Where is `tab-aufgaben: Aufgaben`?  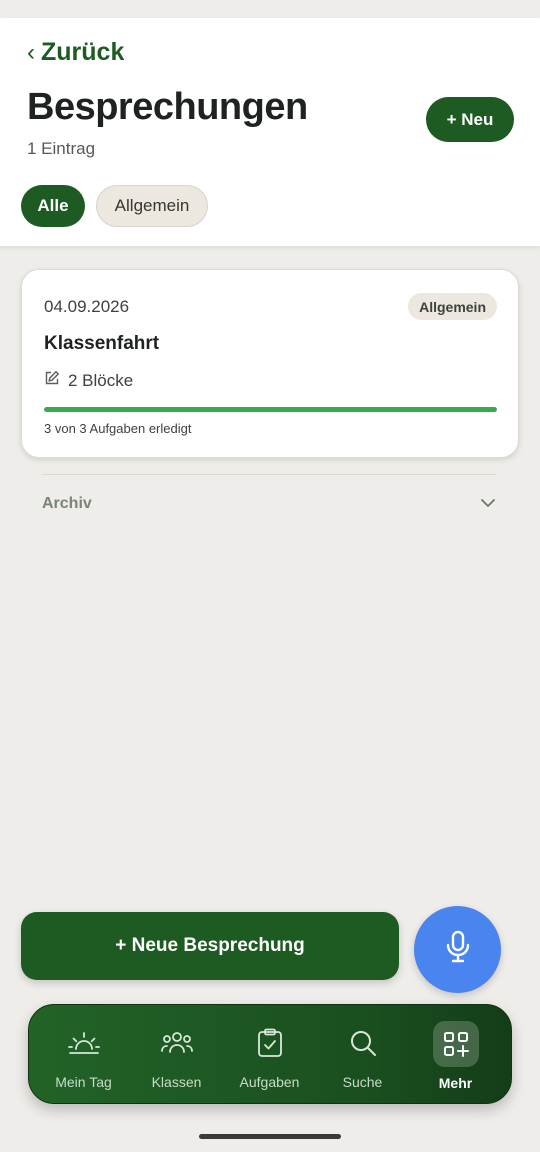 tab-aufgaben: Aufgaben is located at coordinates (269, 1055).